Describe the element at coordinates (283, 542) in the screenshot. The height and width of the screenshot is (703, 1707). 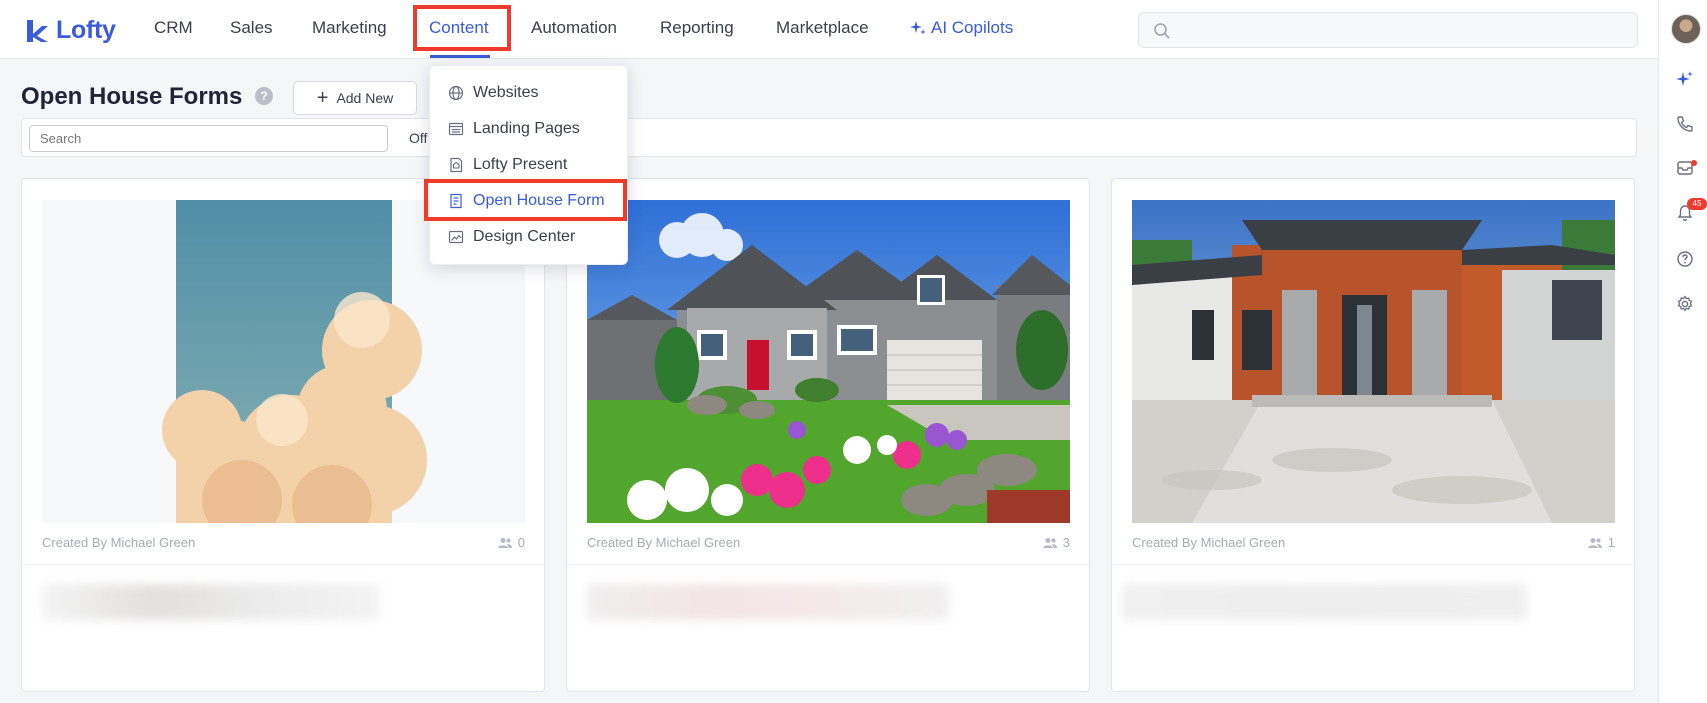
I see `card-meta: Created By Michael Green 0` at that location.